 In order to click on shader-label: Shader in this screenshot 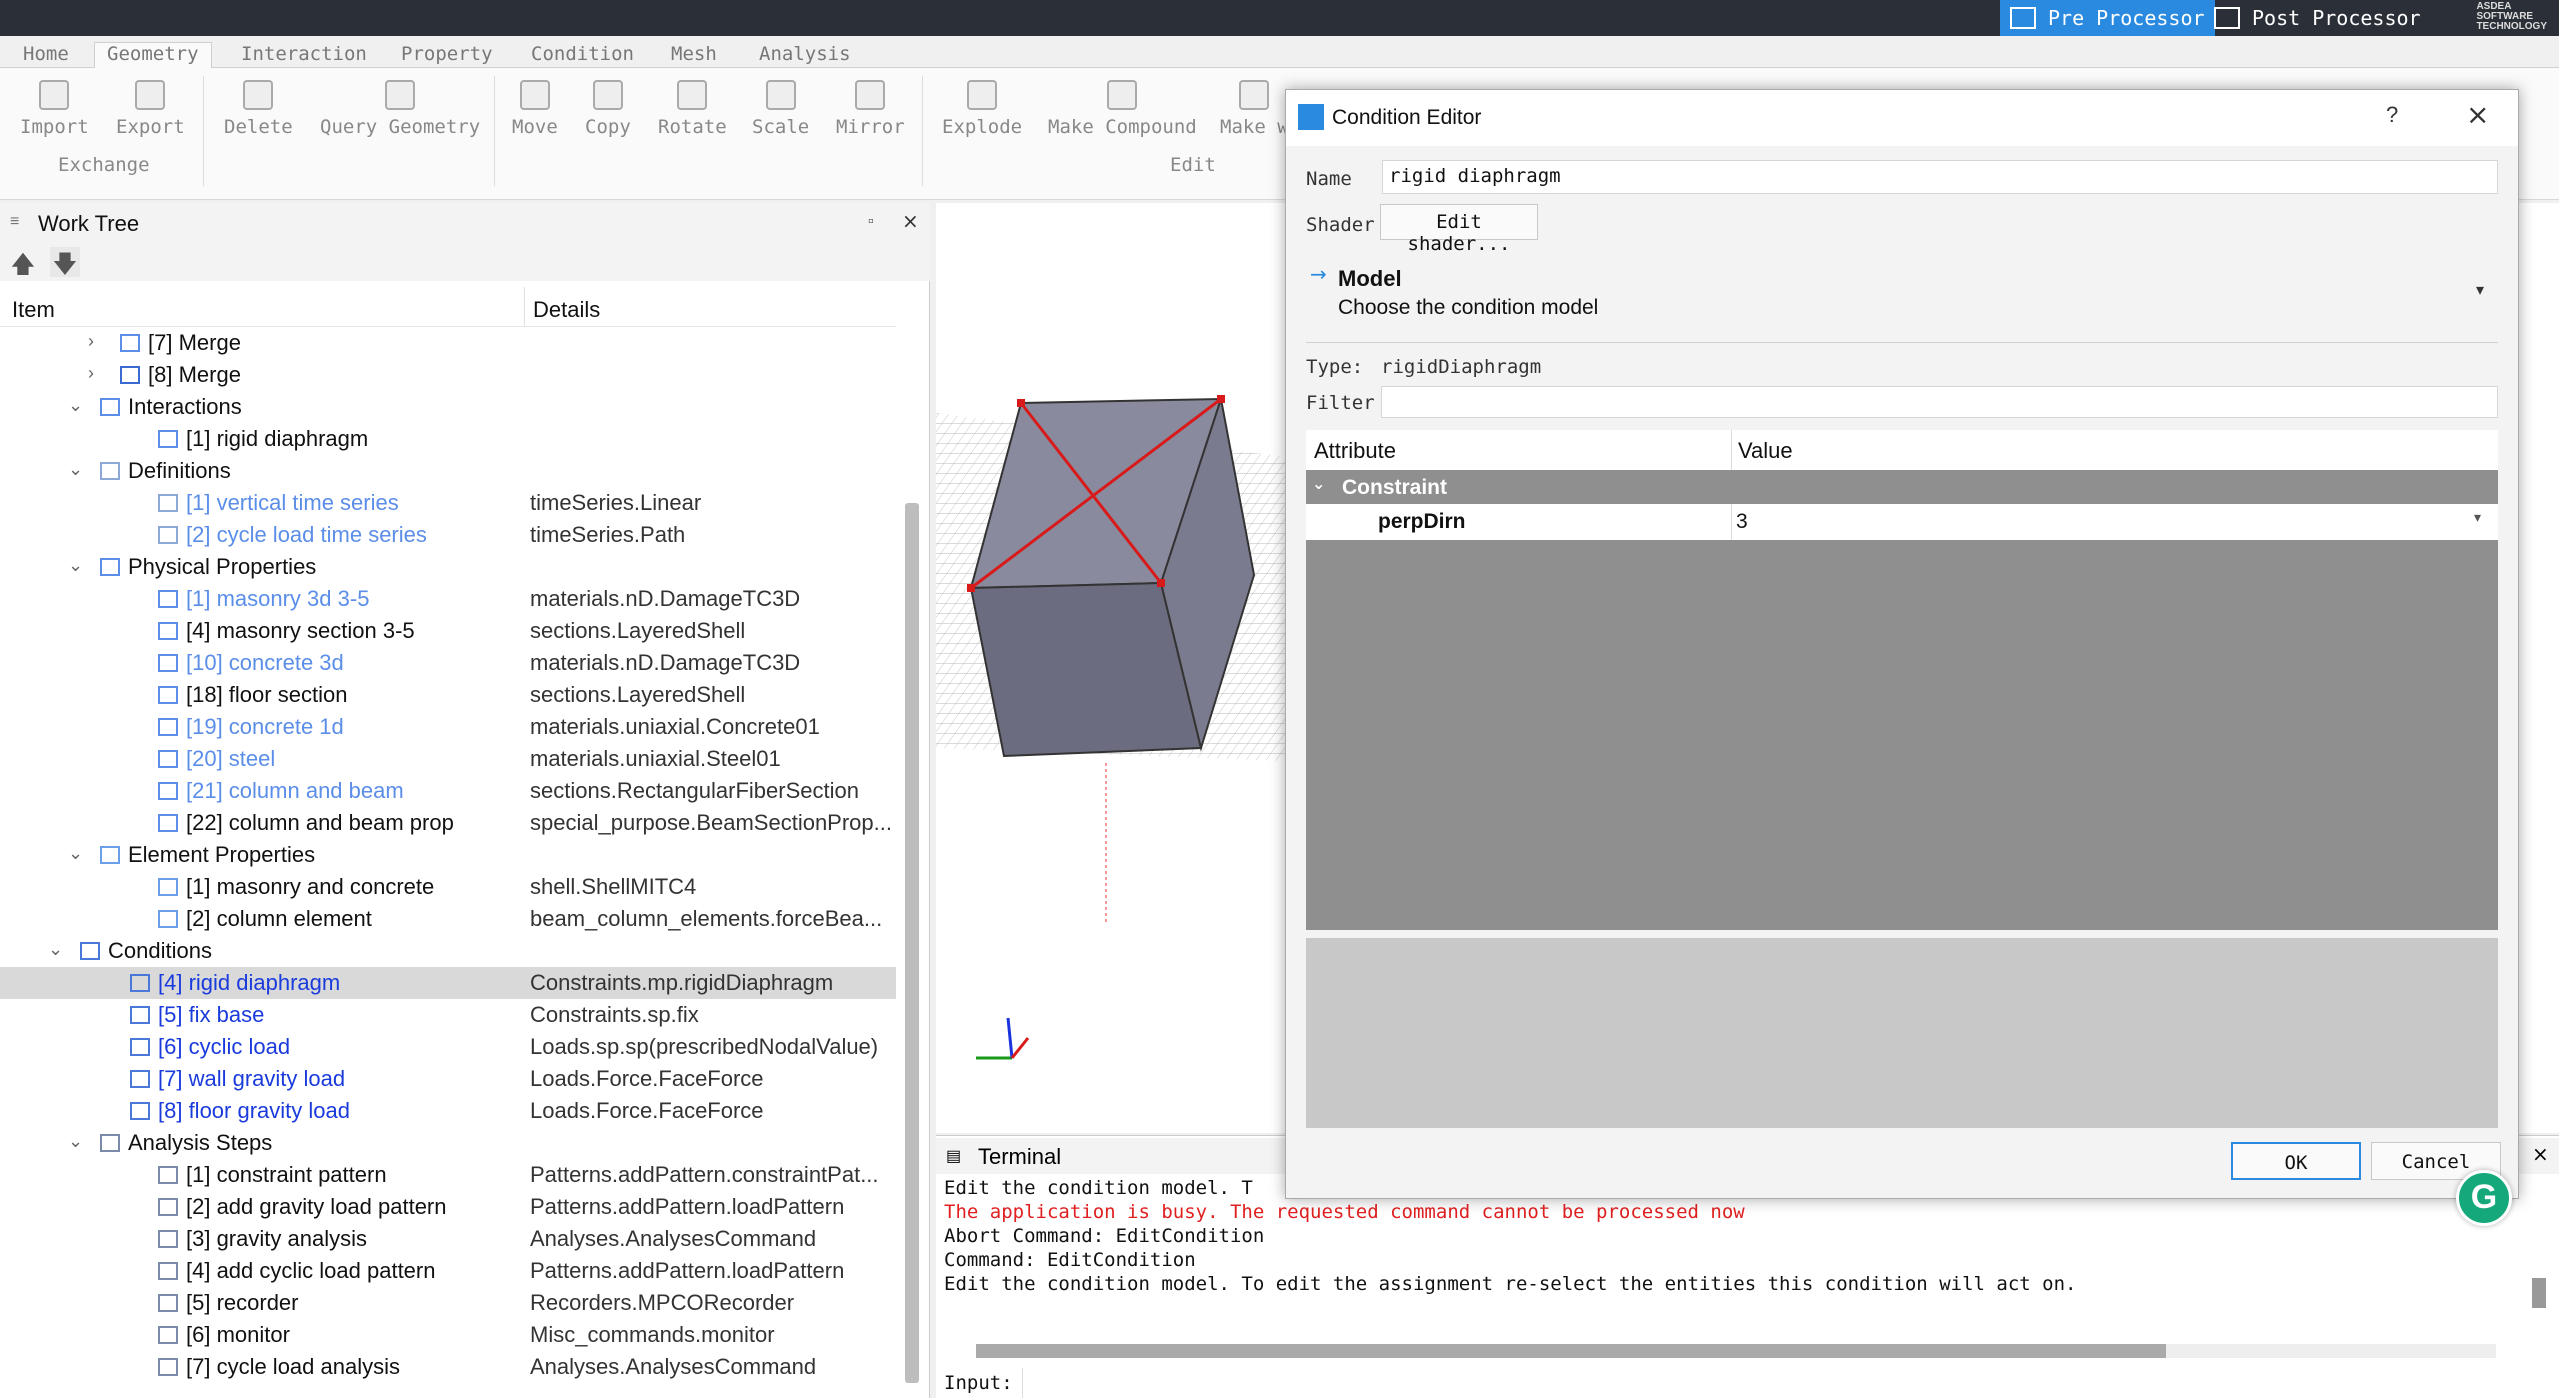, I will do `click(1340, 225)`.